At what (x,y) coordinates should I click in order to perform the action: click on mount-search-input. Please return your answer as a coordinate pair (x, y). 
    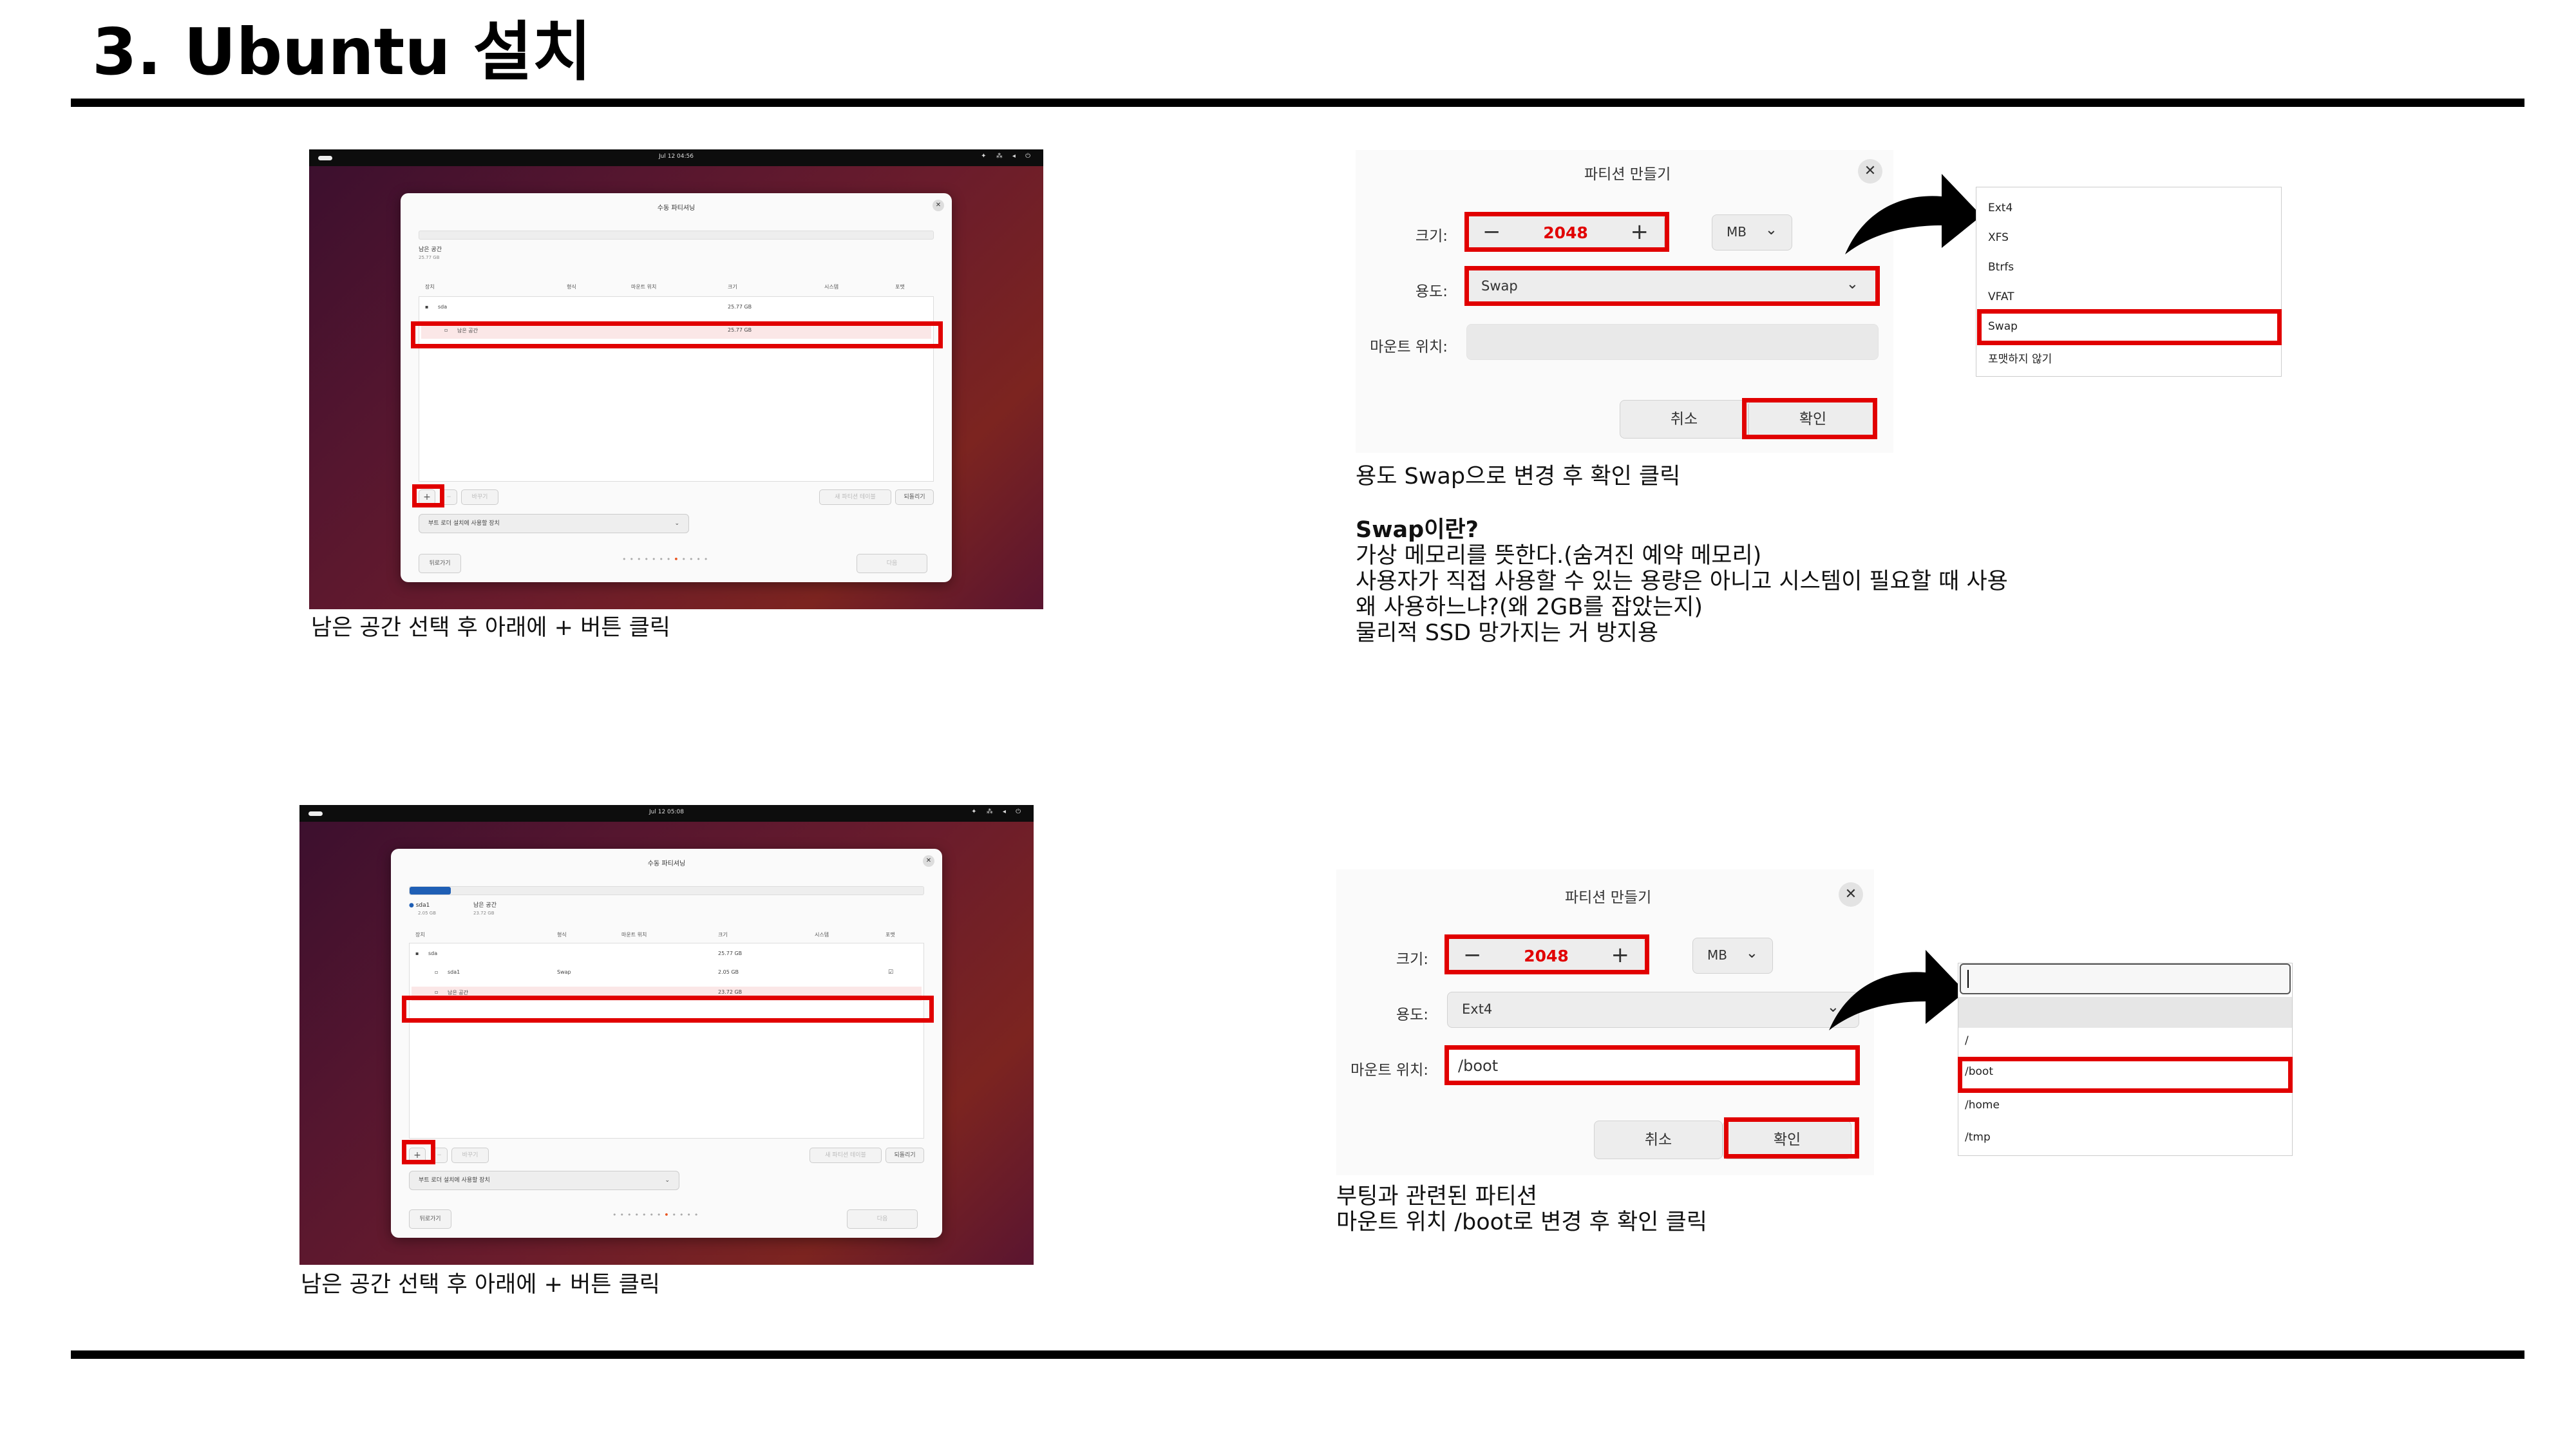
    Looking at the image, I should click on (2125, 978).